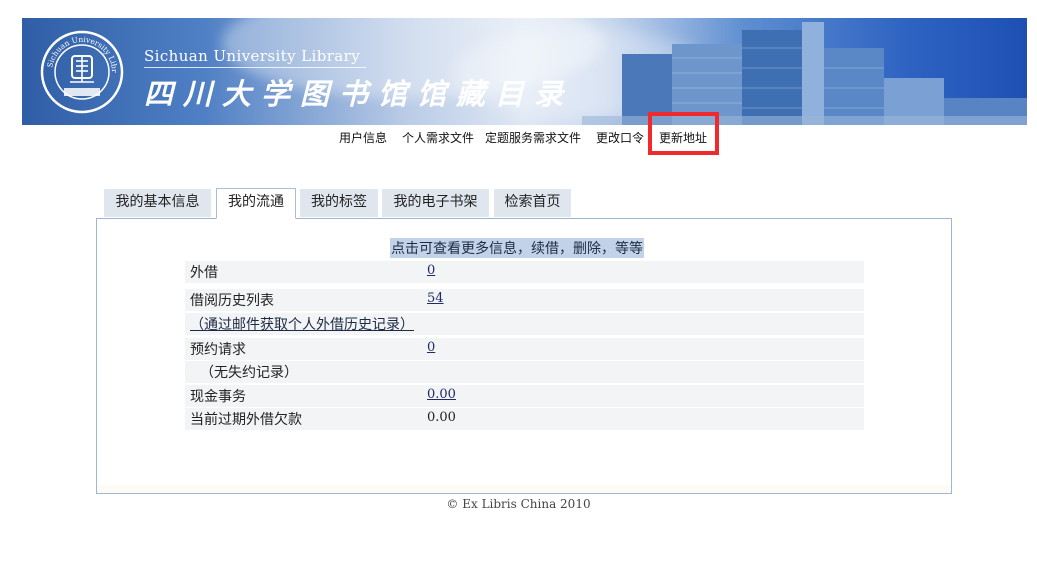  Describe the element at coordinates (252, 56) in the screenshot. I see `library-english-title: Sichuan University Library` at that location.